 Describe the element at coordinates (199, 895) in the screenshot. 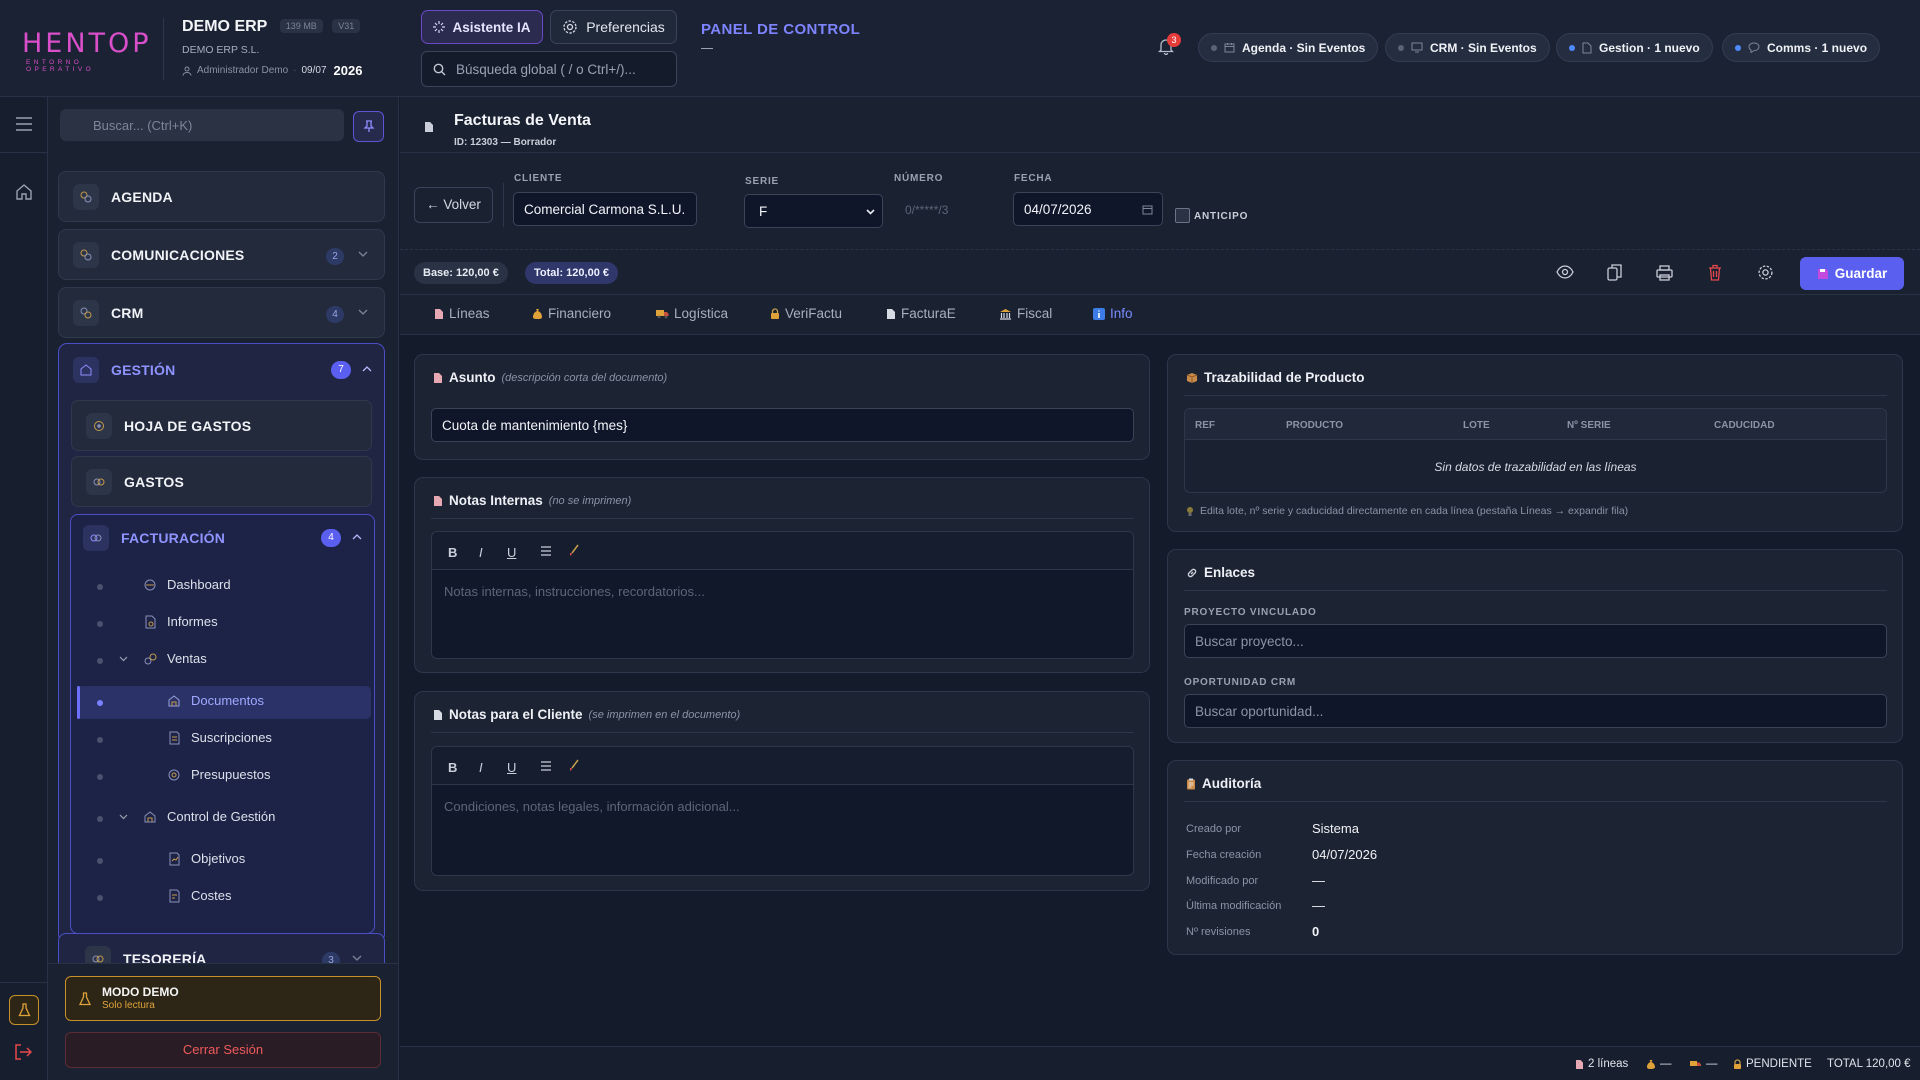

I see `tree-item-costes: Costes` at that location.